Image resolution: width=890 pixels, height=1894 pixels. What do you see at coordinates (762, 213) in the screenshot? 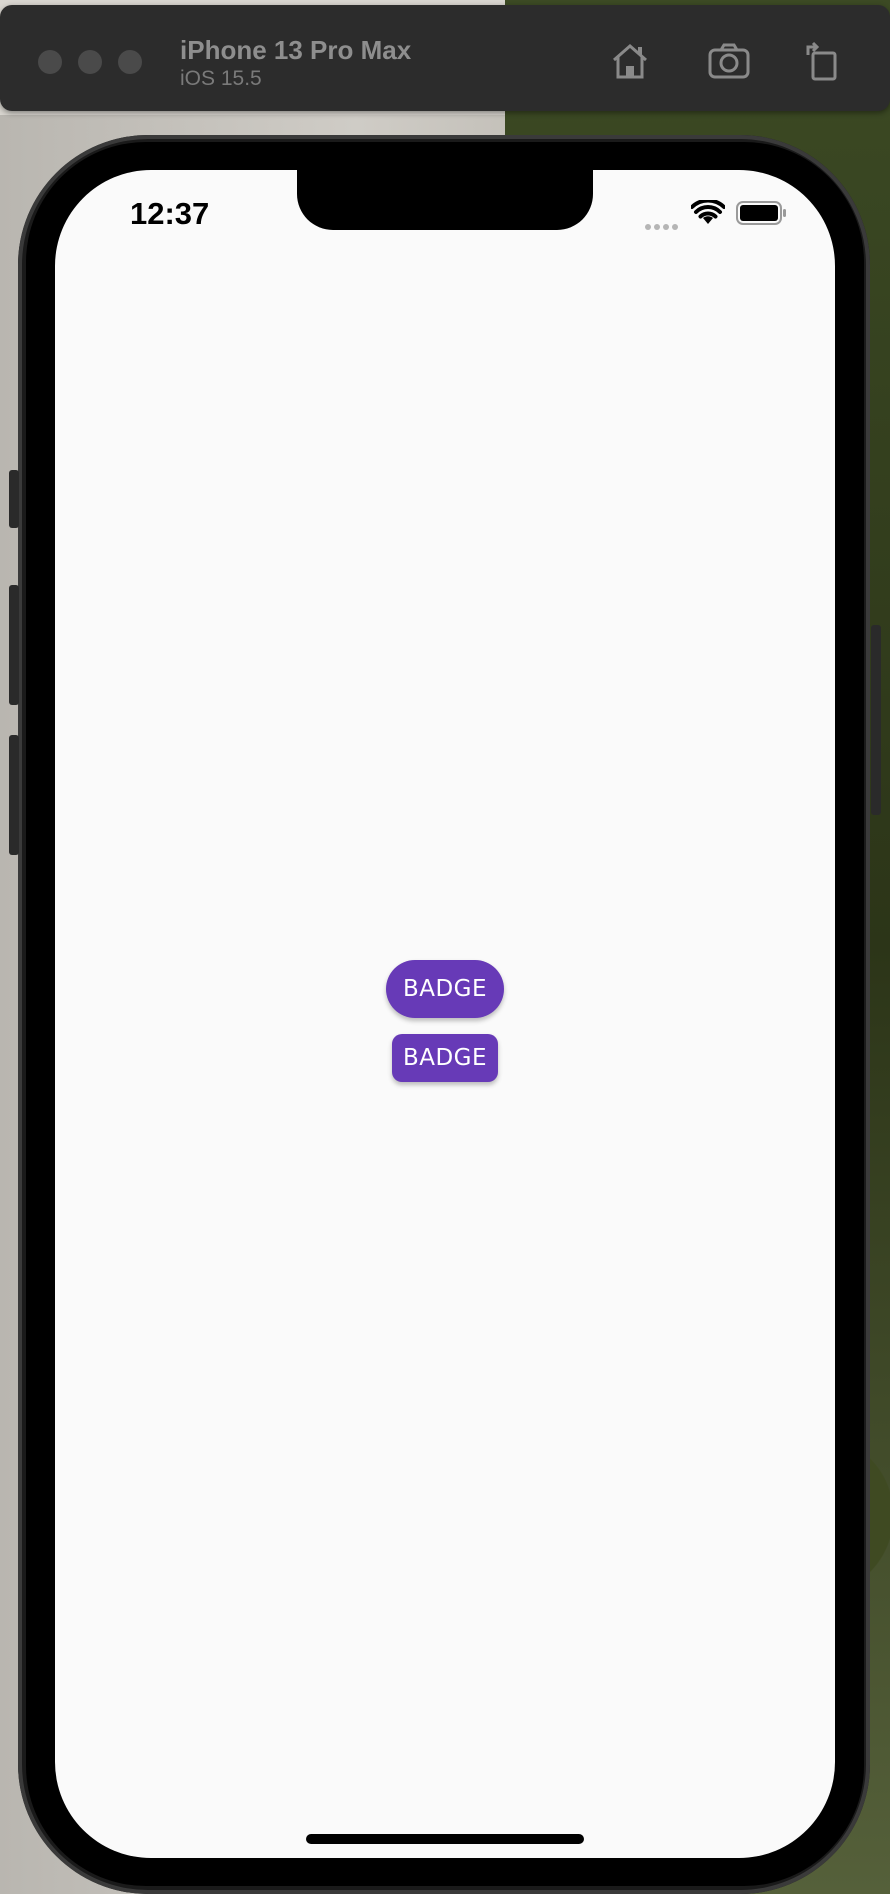
I see `battery-icon` at bounding box center [762, 213].